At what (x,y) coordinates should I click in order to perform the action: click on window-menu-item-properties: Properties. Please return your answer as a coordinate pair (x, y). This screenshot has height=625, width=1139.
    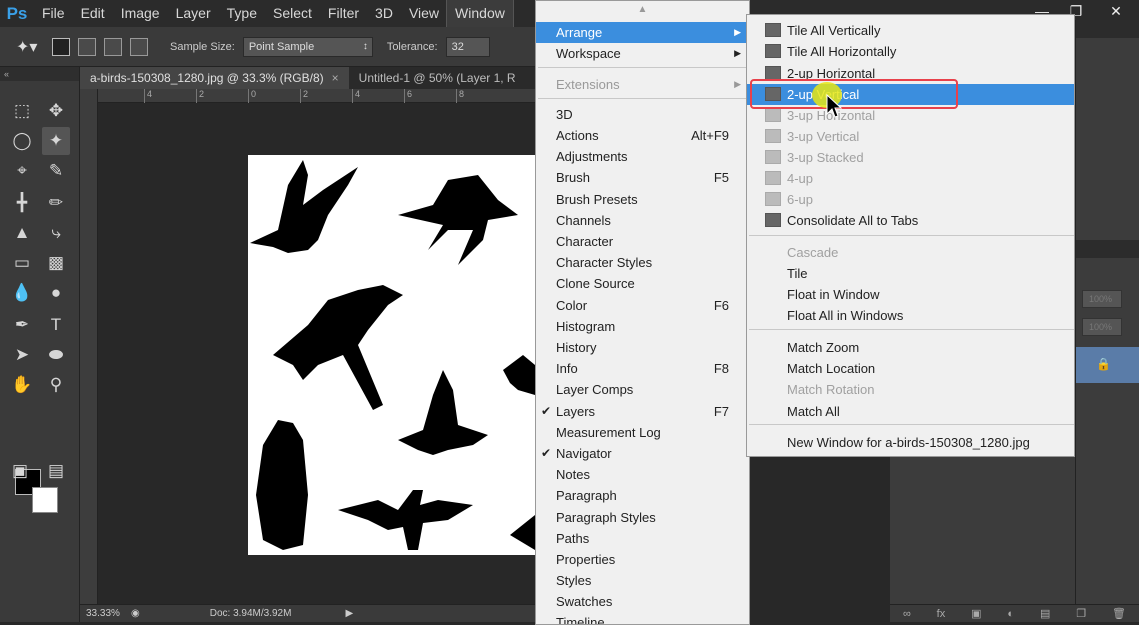
    Looking at the image, I should click on (642, 559).